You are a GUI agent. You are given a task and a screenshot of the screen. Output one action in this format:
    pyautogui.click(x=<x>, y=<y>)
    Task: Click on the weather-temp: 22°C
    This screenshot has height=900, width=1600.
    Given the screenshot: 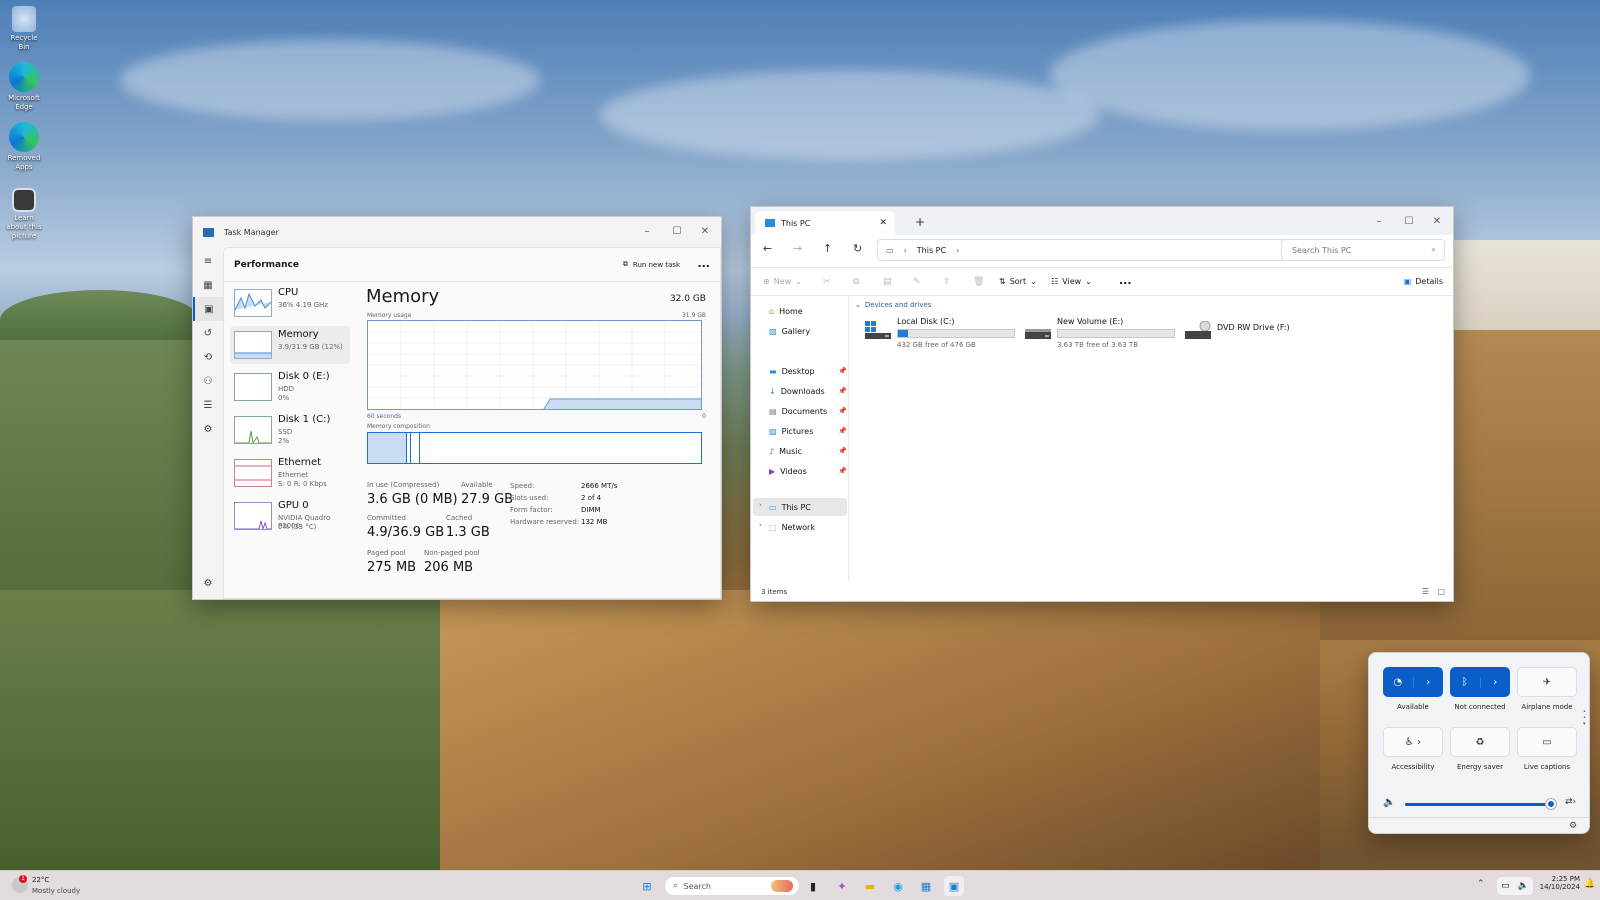 What is the action you would take?
    pyautogui.click(x=40, y=880)
    